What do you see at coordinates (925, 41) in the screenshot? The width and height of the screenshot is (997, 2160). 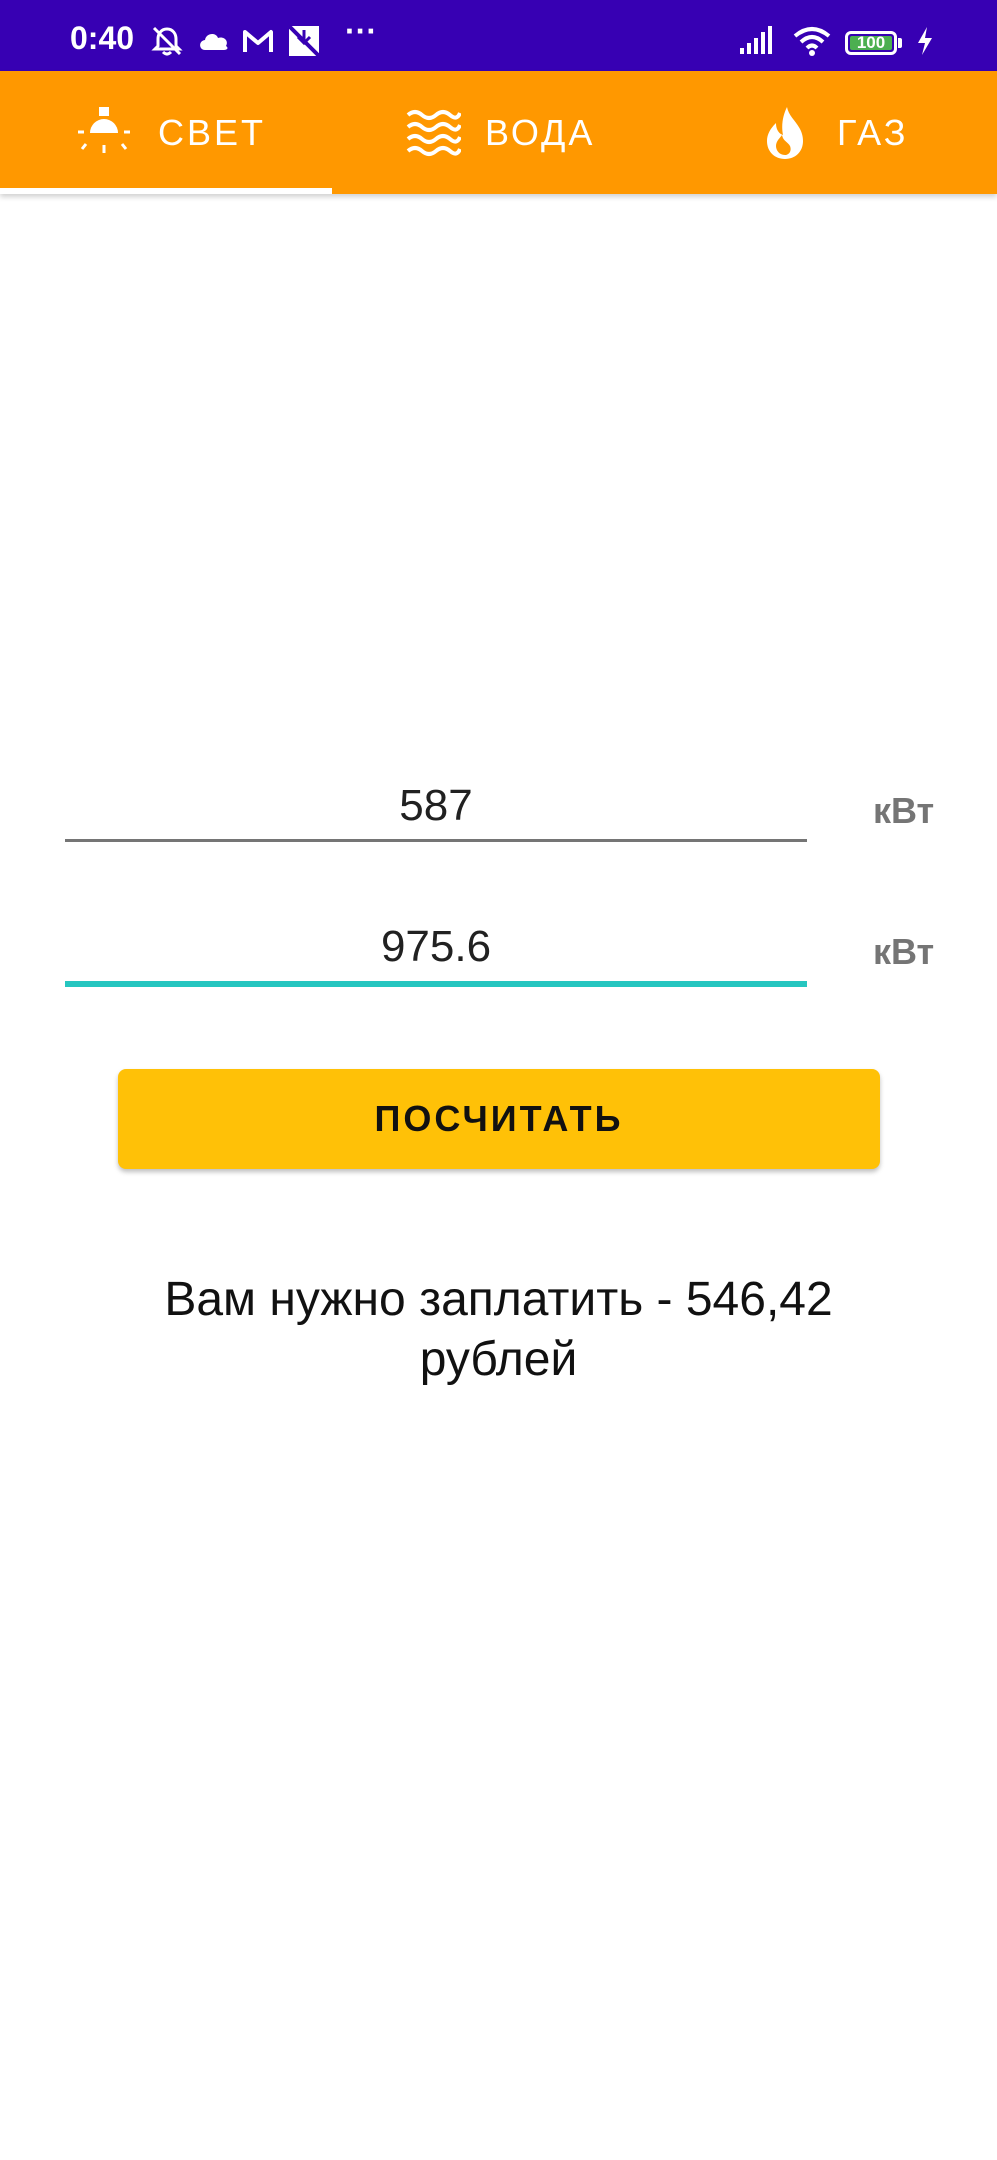 I see `charging-icon` at bounding box center [925, 41].